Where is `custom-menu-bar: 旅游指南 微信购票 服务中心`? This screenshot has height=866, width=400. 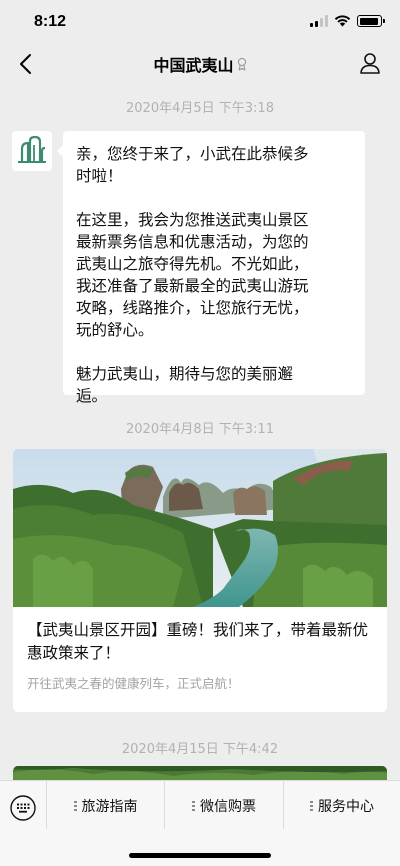 custom-menu-bar: 旅游指南 微信购票 服务中心 is located at coordinates (200, 823).